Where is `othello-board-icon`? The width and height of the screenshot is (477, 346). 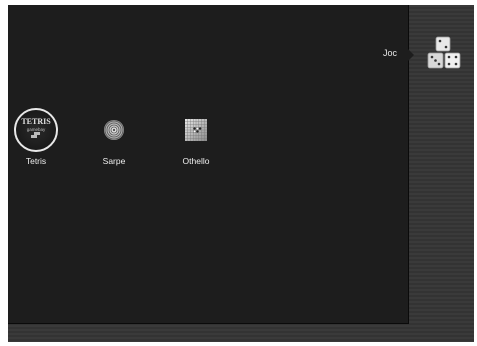
othello-board-icon is located at coordinates (196, 130).